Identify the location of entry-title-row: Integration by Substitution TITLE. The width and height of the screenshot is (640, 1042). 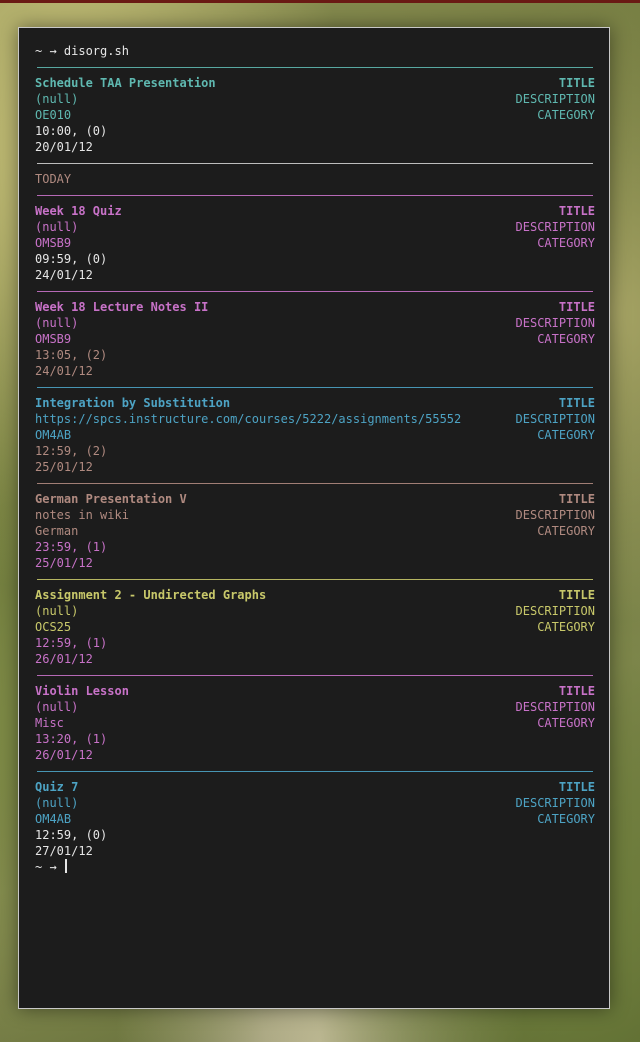
(315, 403).